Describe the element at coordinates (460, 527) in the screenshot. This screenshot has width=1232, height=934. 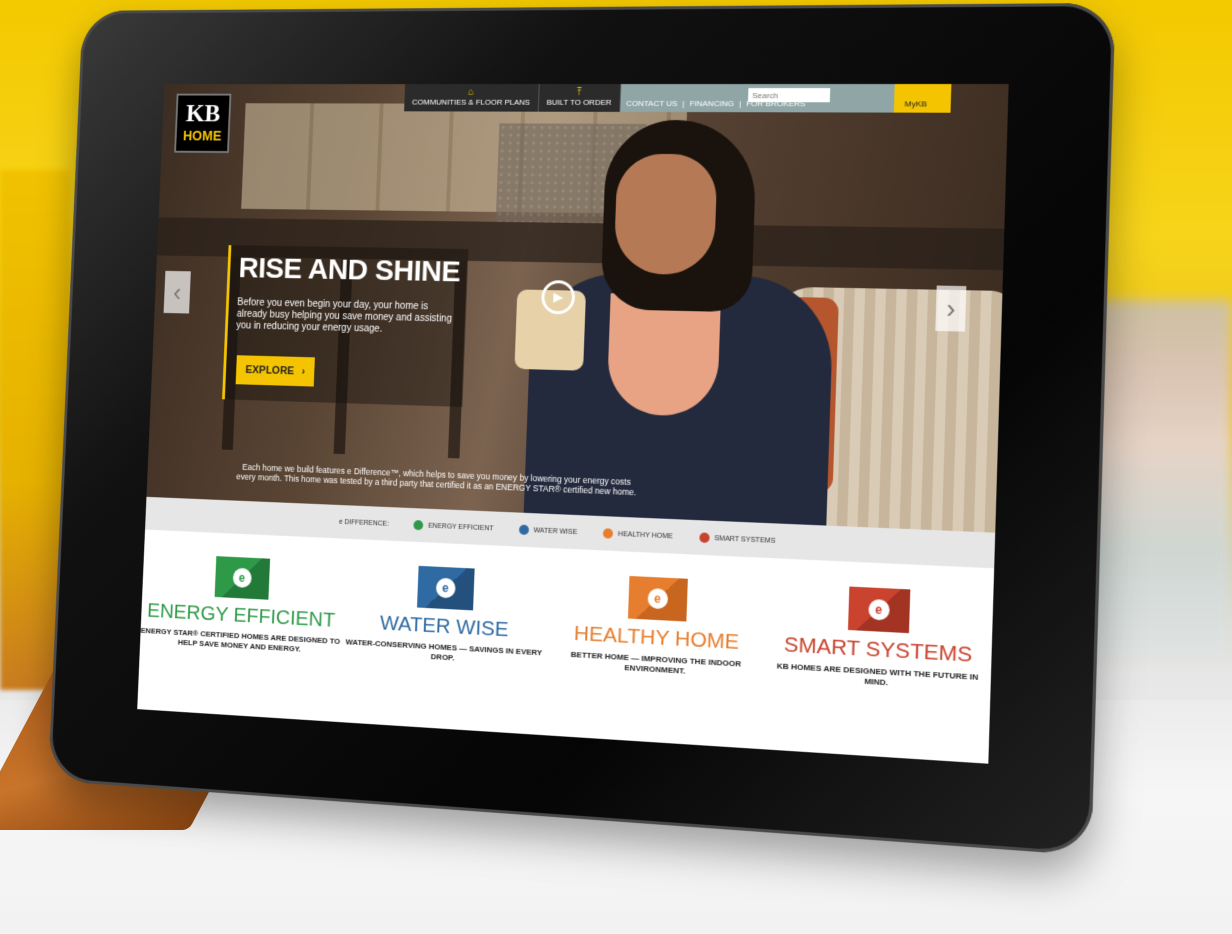
I see `ebar-item-label: ENERGY EFFICIENT` at that location.